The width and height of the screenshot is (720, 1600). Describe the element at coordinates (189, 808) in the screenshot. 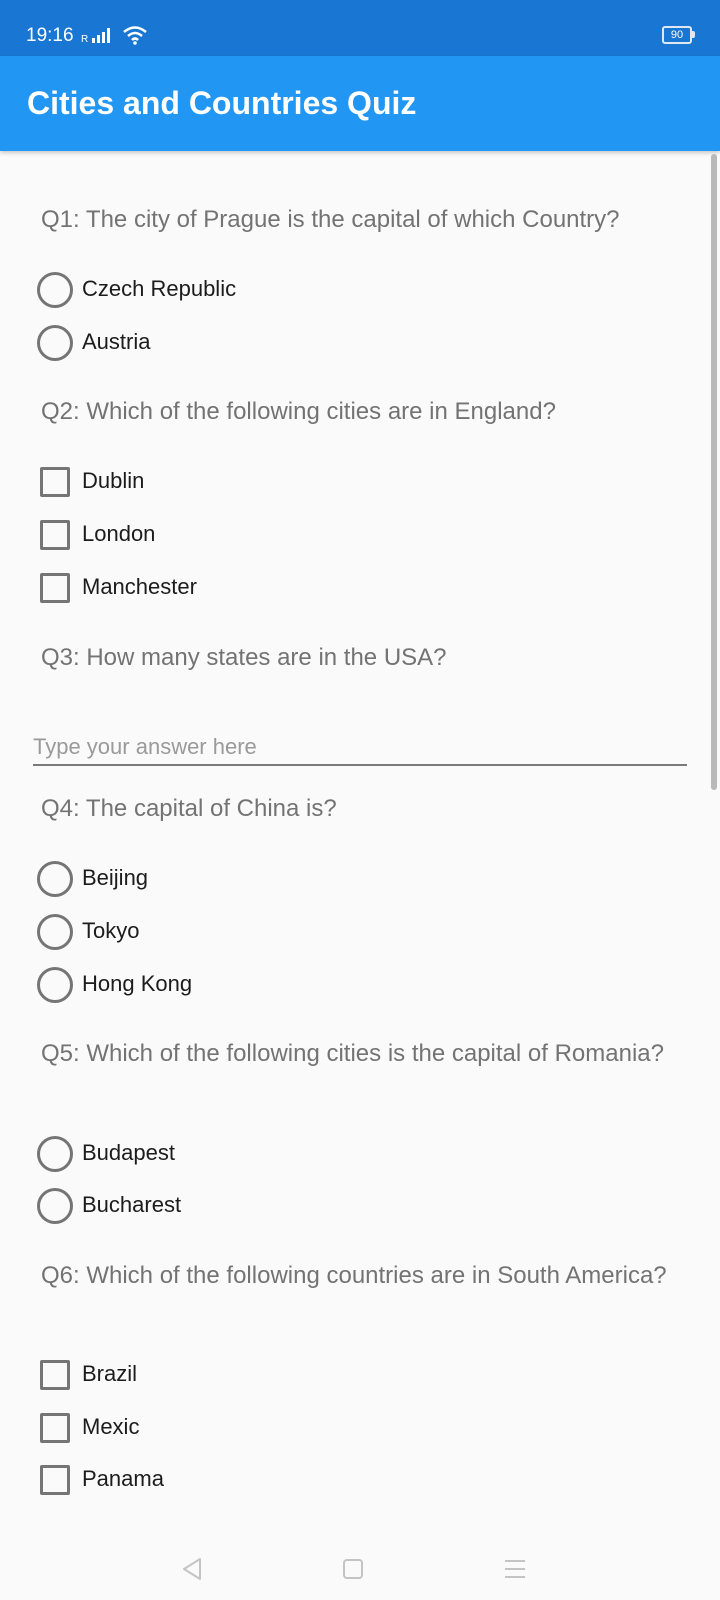

I see `question-4-text: Q4: The capital of China is?` at that location.